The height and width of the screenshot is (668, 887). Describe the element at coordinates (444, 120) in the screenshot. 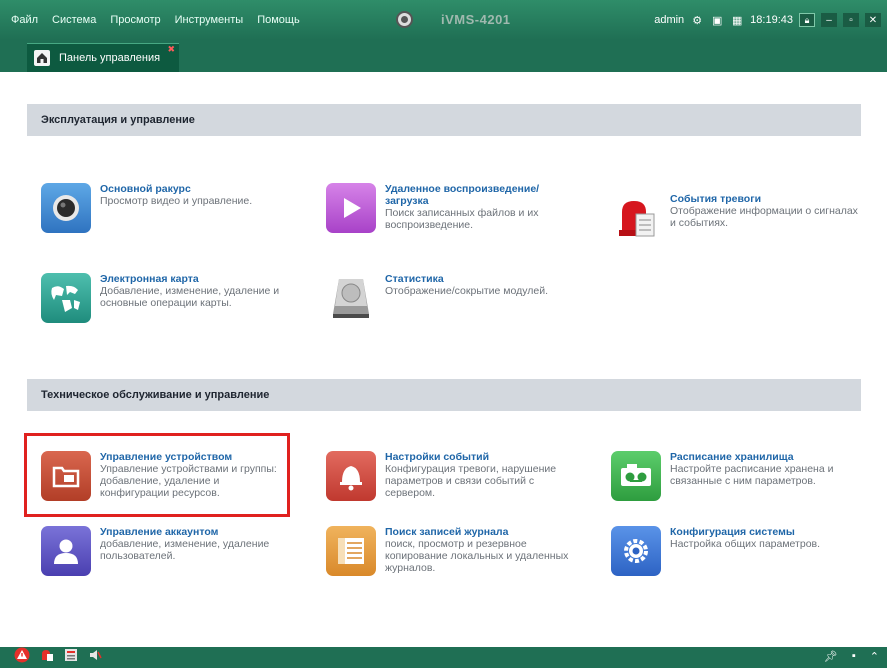

I see `section-operation-header: Эксплуатация и управление` at that location.